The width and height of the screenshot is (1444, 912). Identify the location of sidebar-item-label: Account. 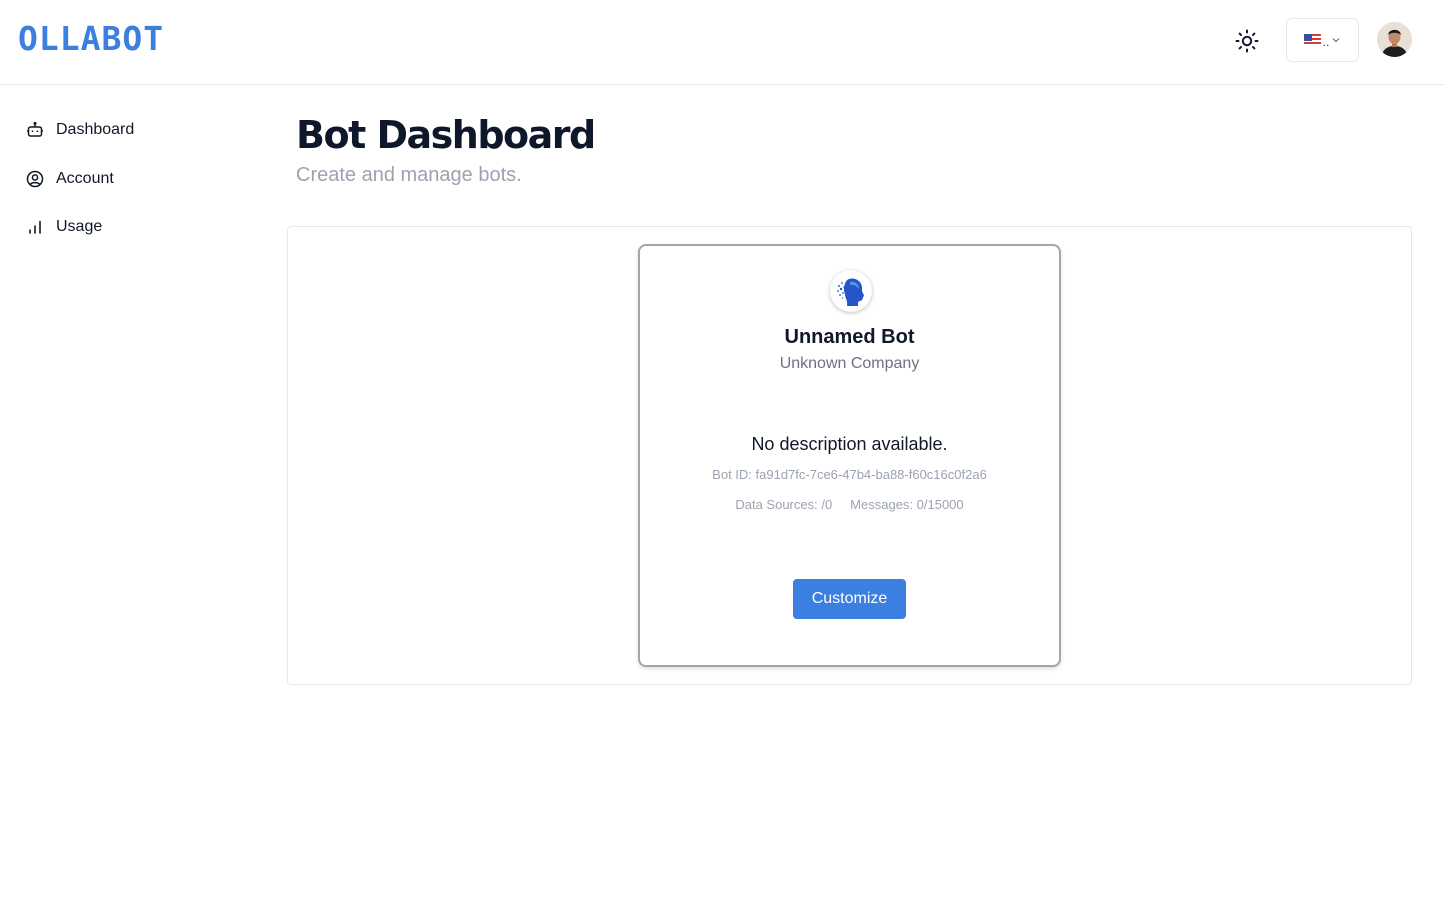
(85, 178).